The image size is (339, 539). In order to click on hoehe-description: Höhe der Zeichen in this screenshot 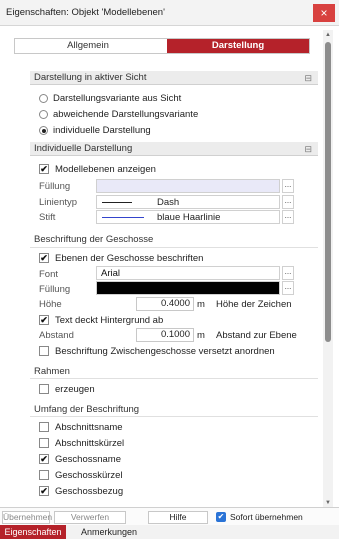, I will do `click(254, 304)`.